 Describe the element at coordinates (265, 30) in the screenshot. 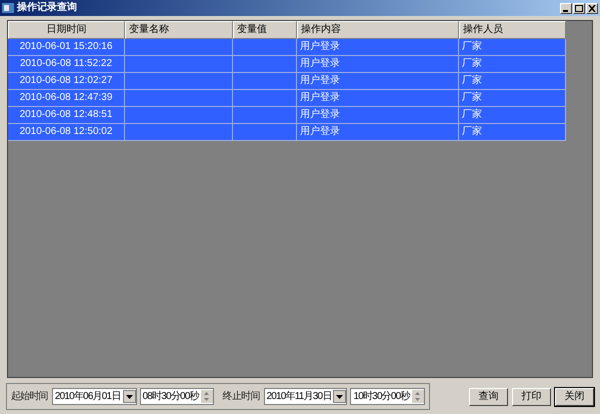

I see `column-header: 变量值` at that location.